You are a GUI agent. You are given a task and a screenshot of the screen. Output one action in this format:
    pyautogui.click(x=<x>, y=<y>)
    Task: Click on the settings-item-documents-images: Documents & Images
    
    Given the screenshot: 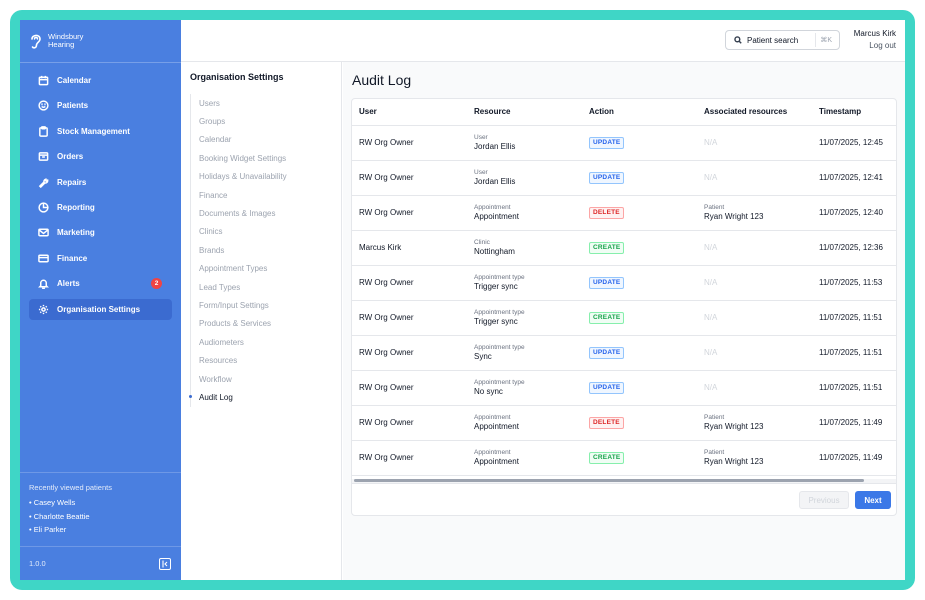 What is the action you would take?
    pyautogui.click(x=239, y=213)
    